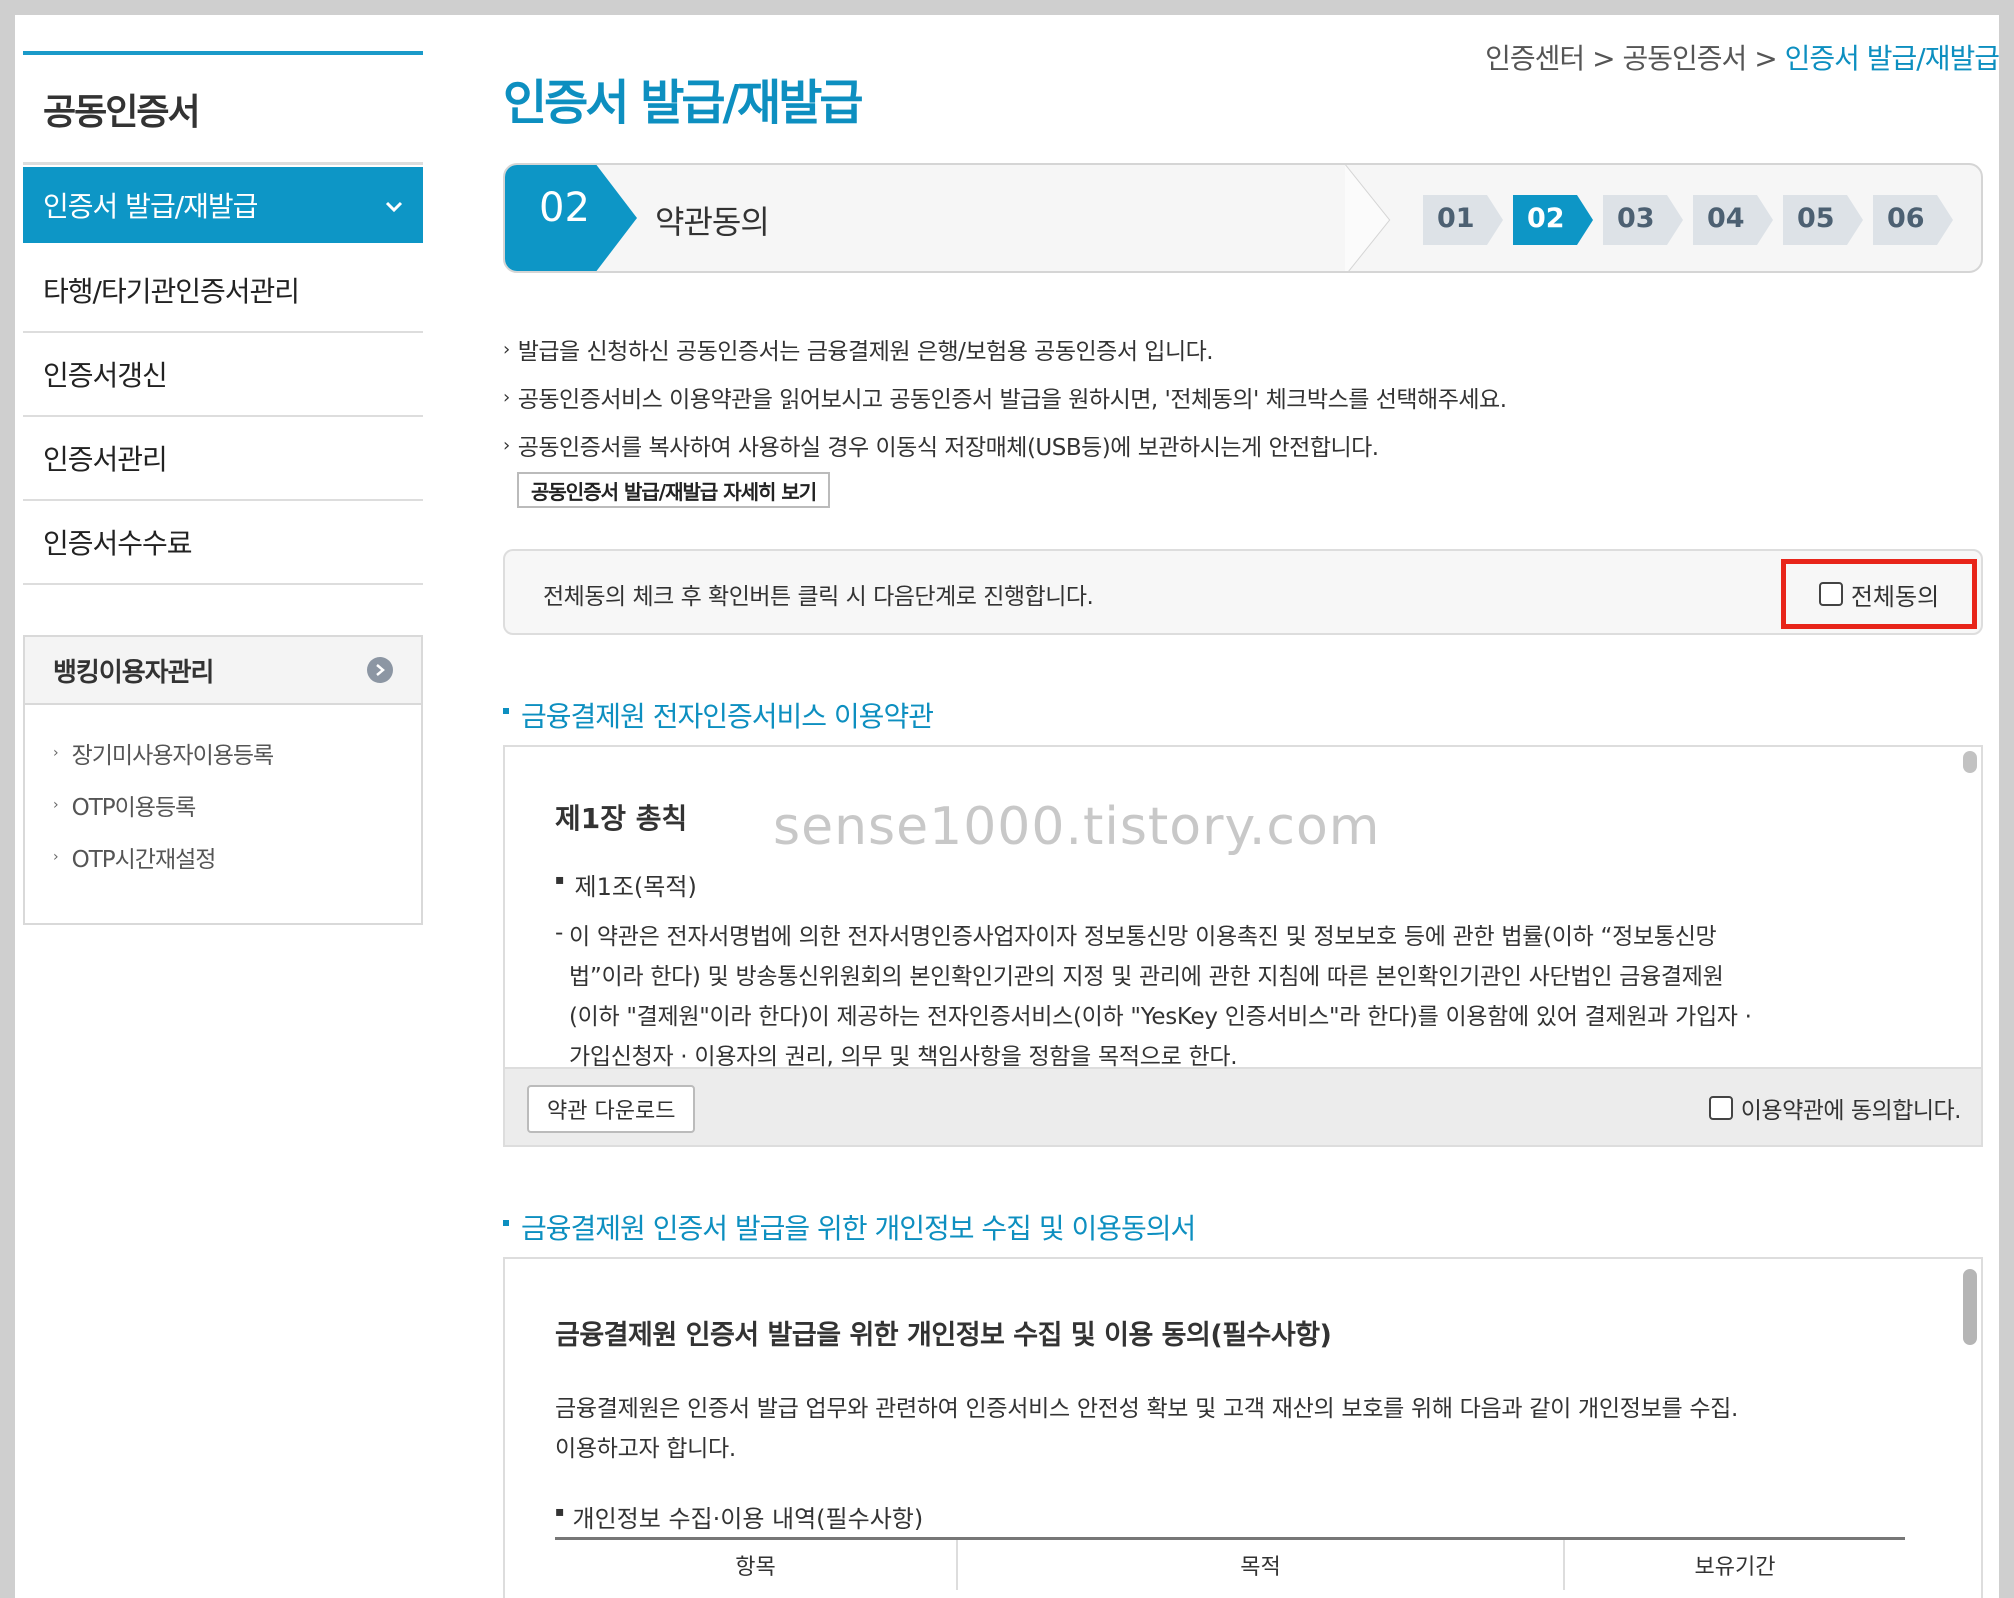  I want to click on notice-item: › 발급을 신청하신 공동인증서는 금융결제원 은행/보험용 공동인증서 입니다., so click(1243, 349).